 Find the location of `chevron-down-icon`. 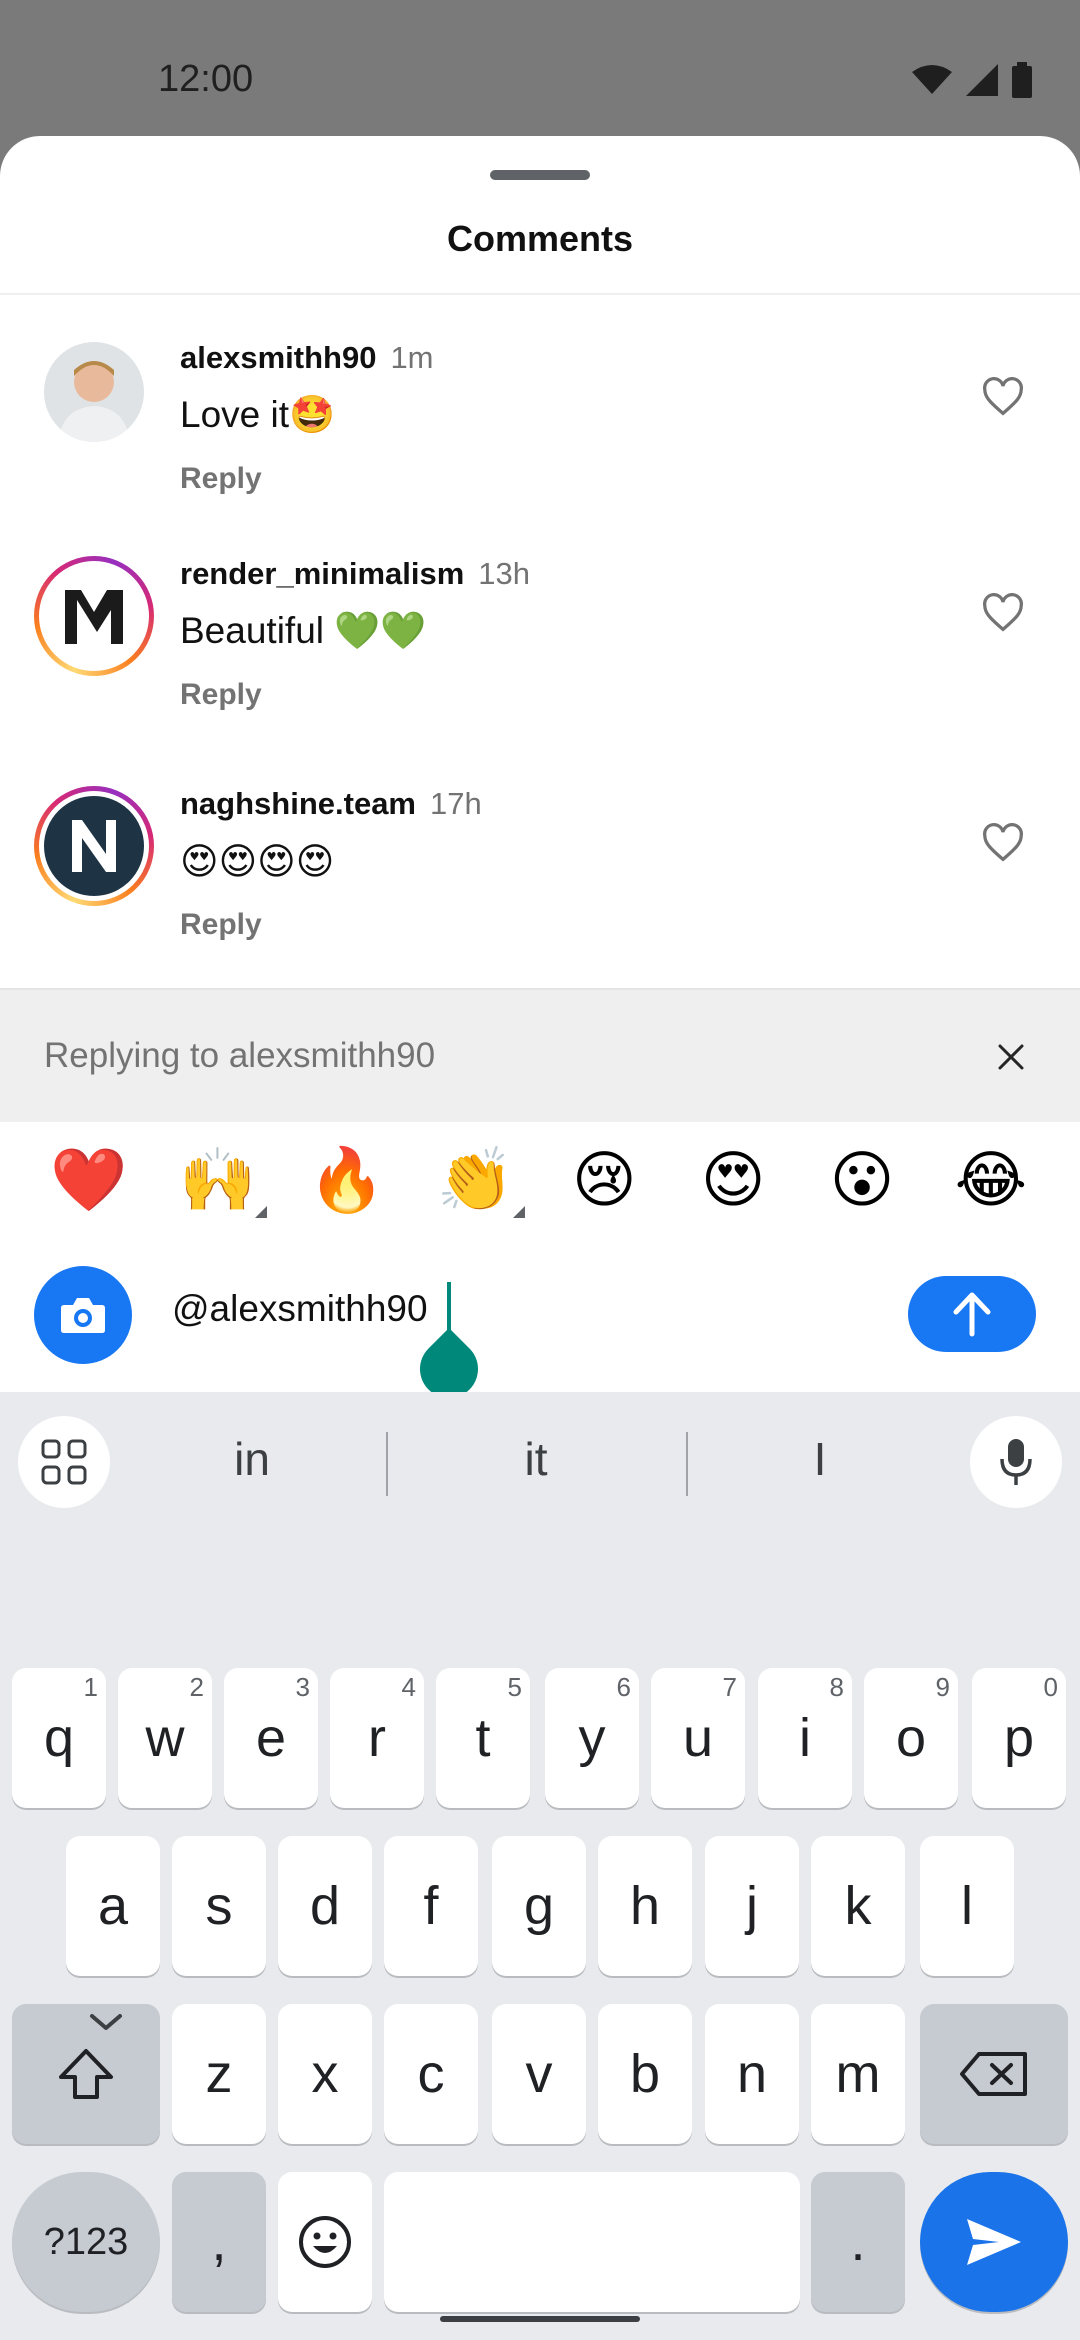

chevron-down-icon is located at coordinates (106, 2022).